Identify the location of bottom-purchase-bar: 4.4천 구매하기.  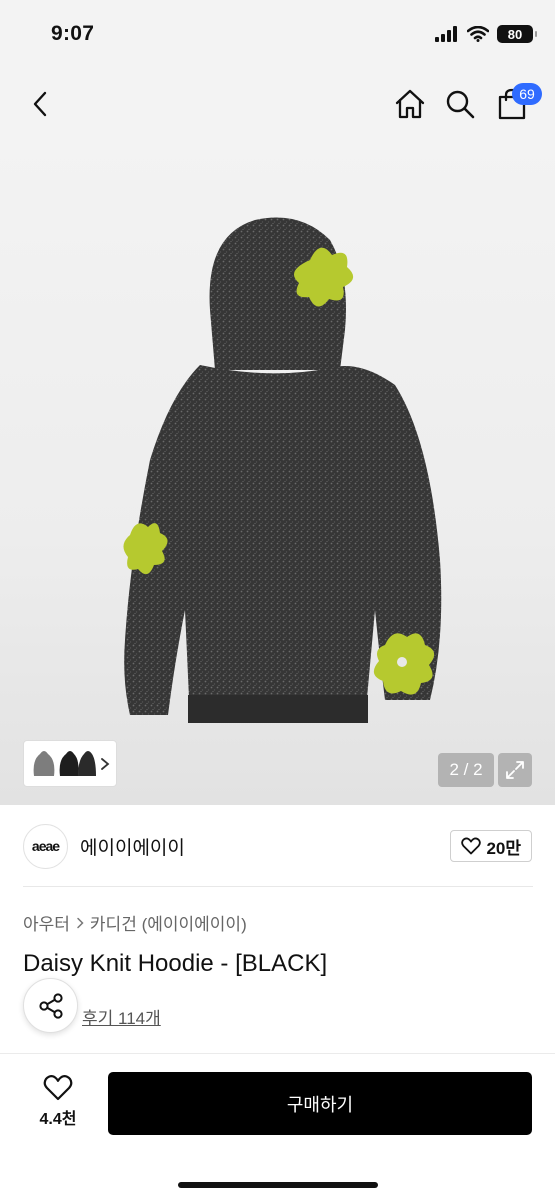
(277, 1126).